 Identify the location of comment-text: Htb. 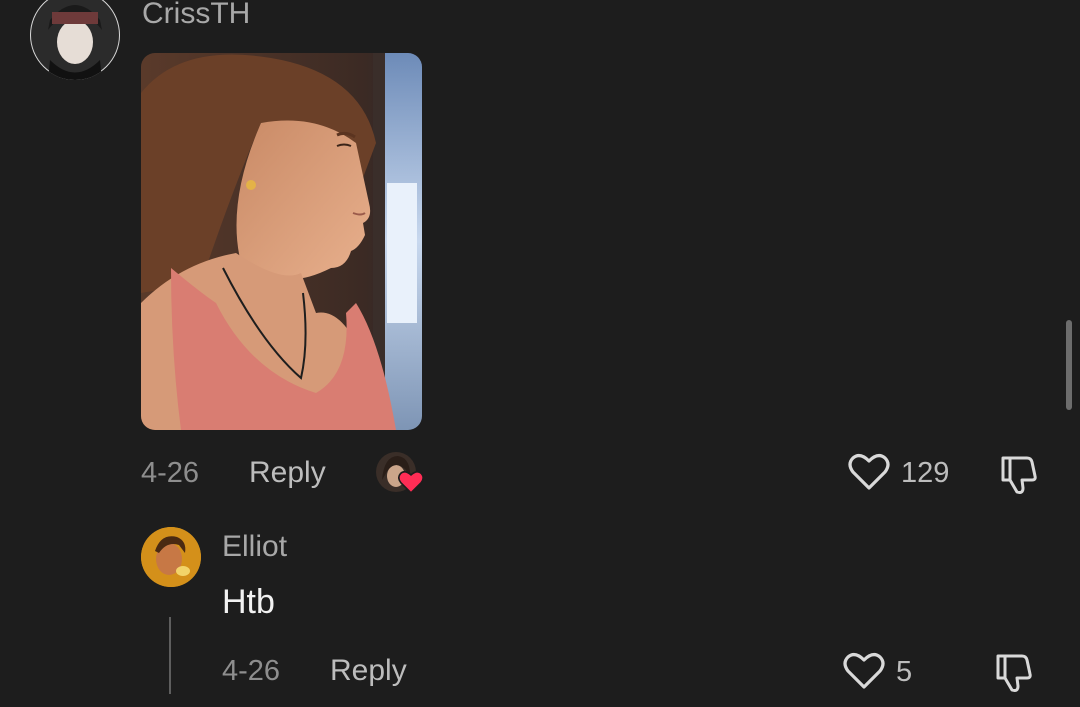
(248, 602).